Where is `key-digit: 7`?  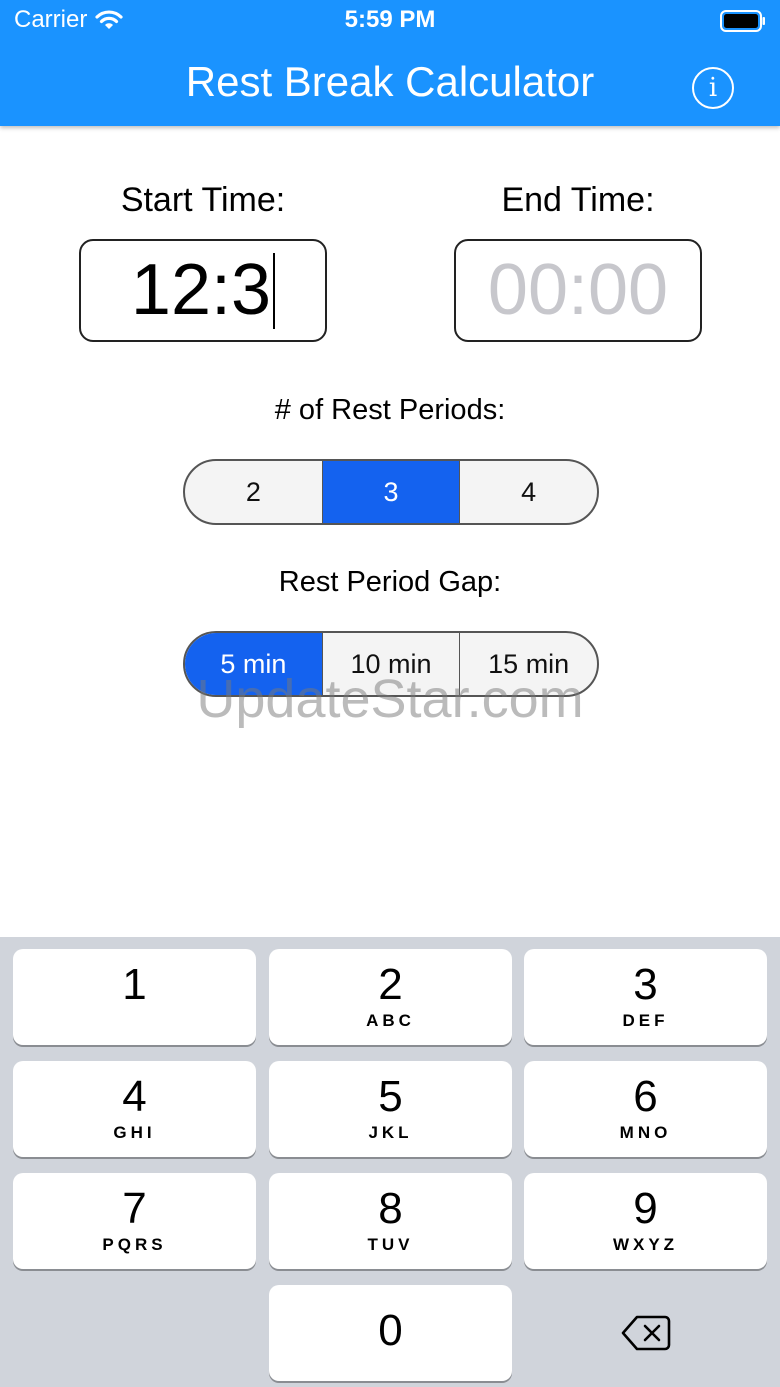 key-digit: 7 is located at coordinates (134, 1208).